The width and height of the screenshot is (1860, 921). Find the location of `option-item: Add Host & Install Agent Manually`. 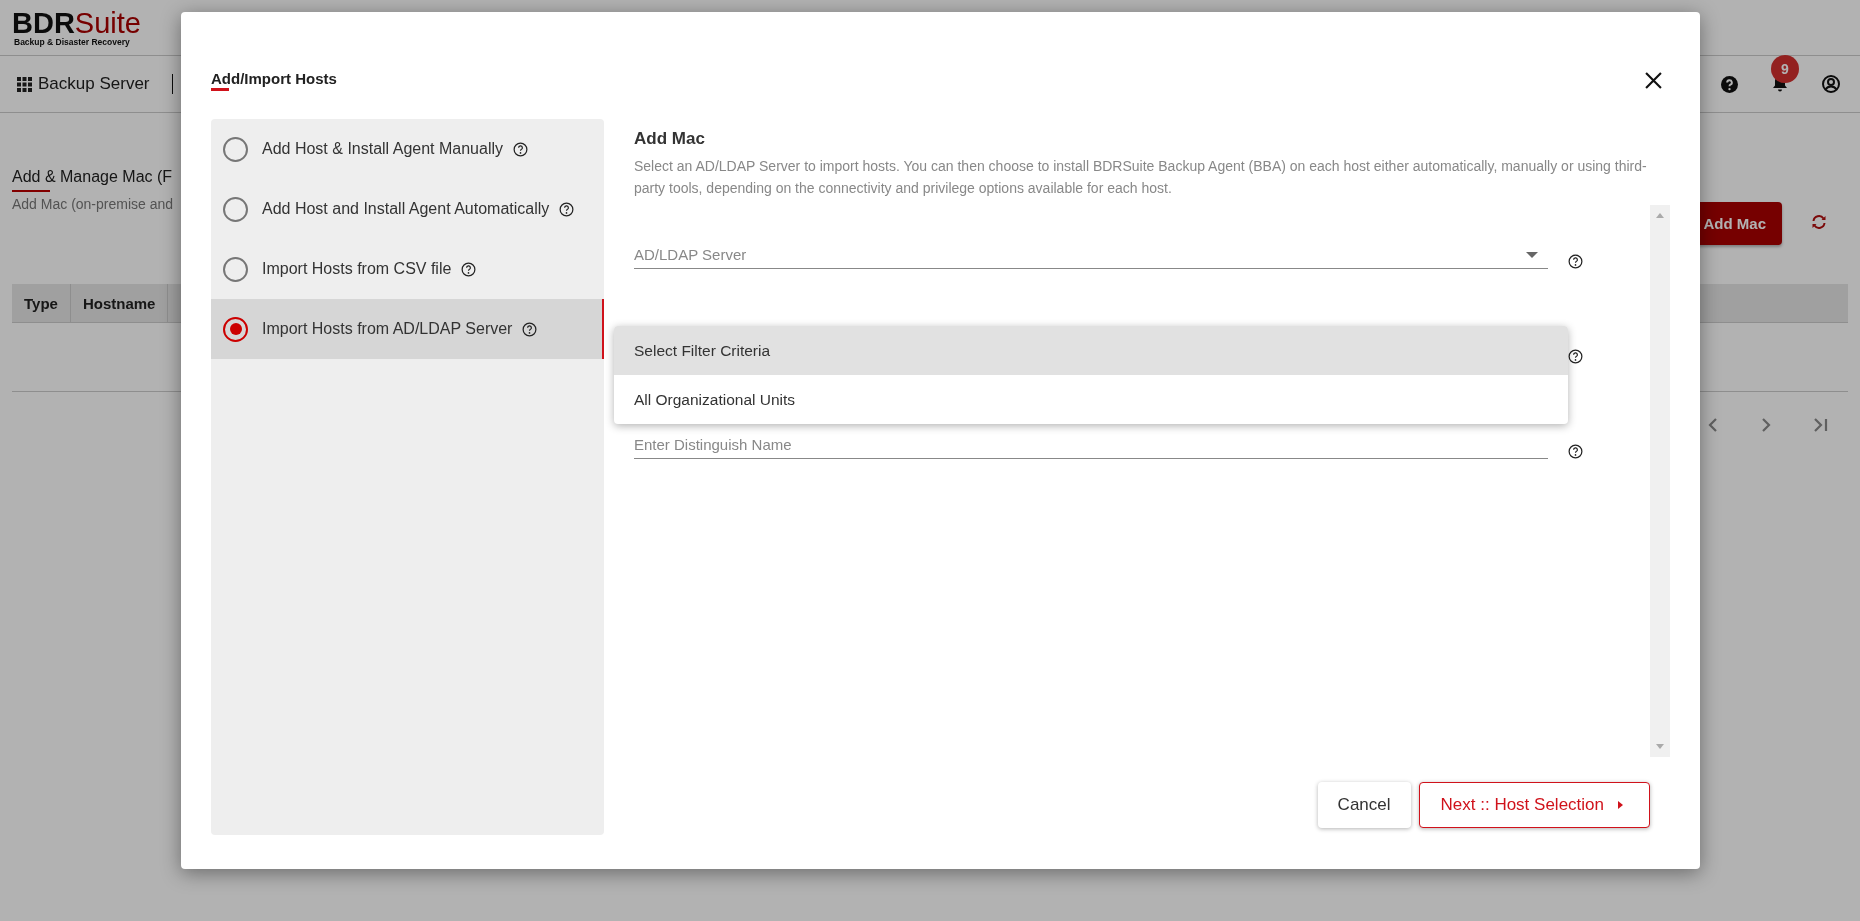

option-item: Add Host & Install Agent Manually is located at coordinates (407, 149).